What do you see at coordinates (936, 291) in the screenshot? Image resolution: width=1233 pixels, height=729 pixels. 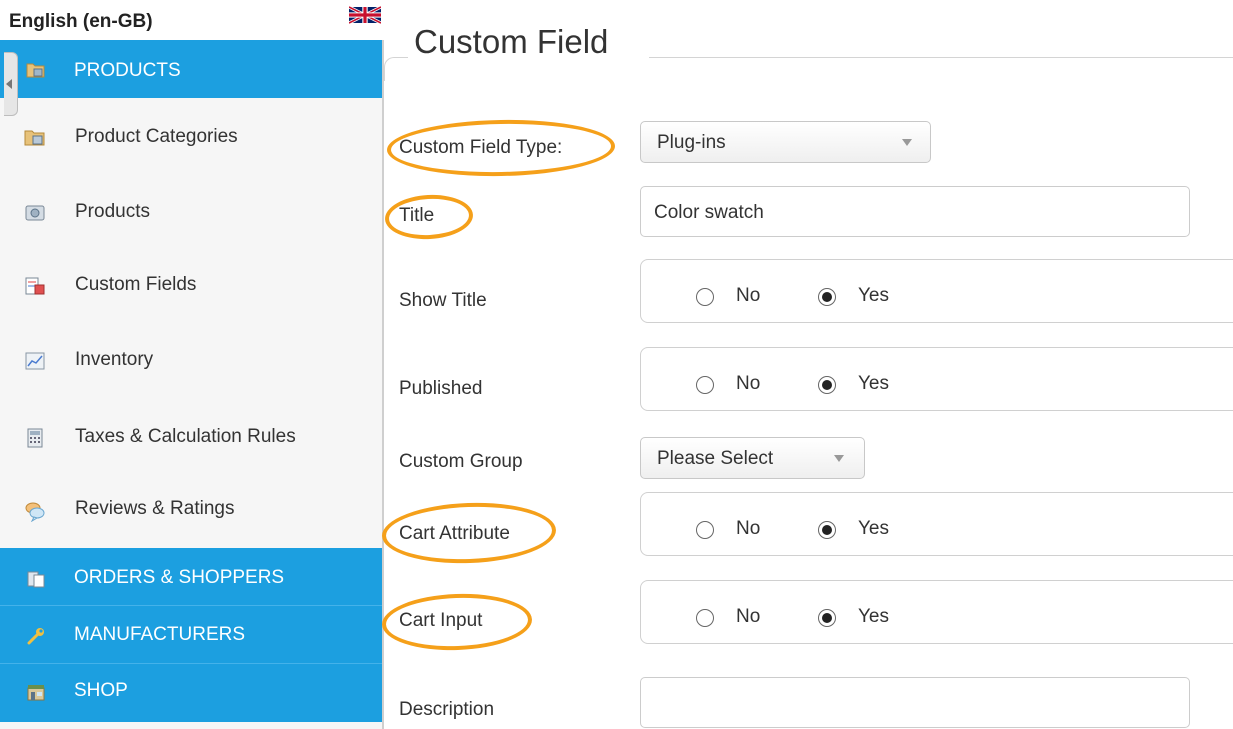 I see `show-title-radio-group: No Yes` at bounding box center [936, 291].